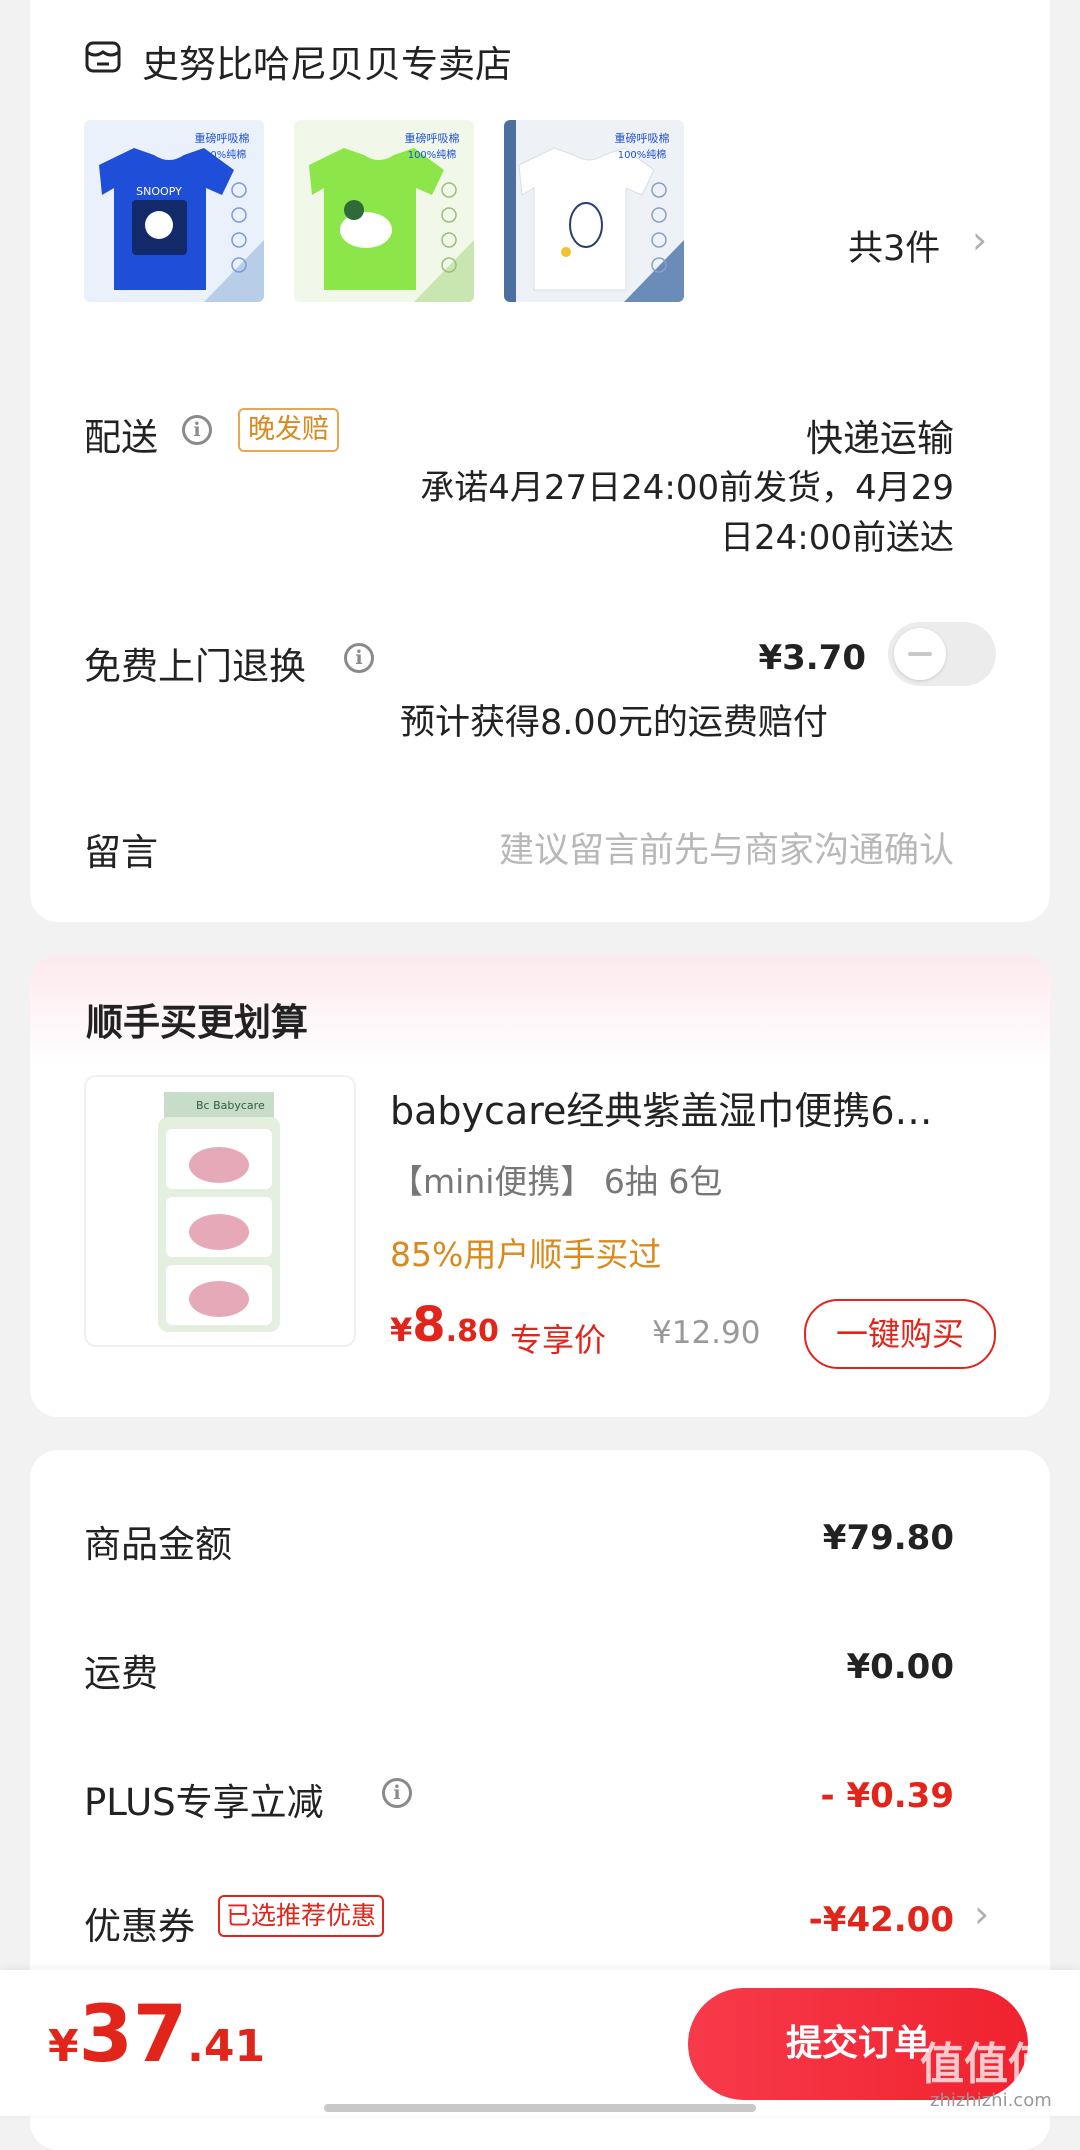  I want to click on return-service-toggle, so click(942, 654).